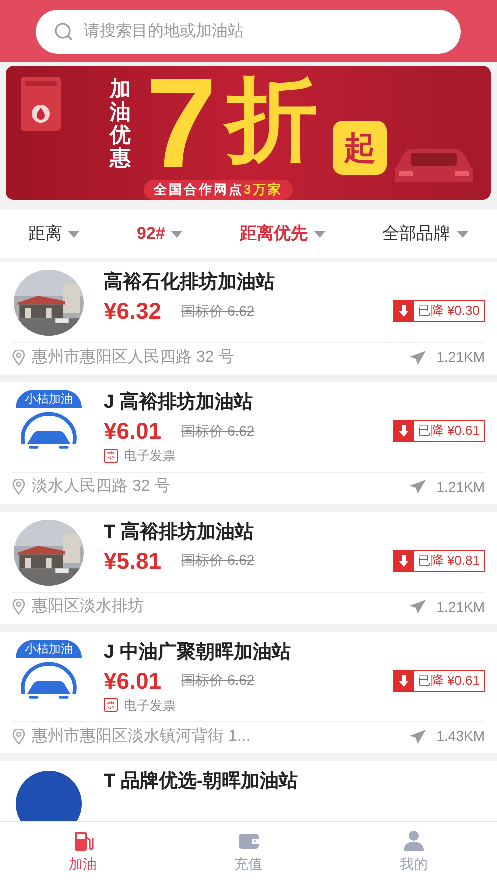  I want to click on banner-tagline: 加油优惠, so click(120, 124).